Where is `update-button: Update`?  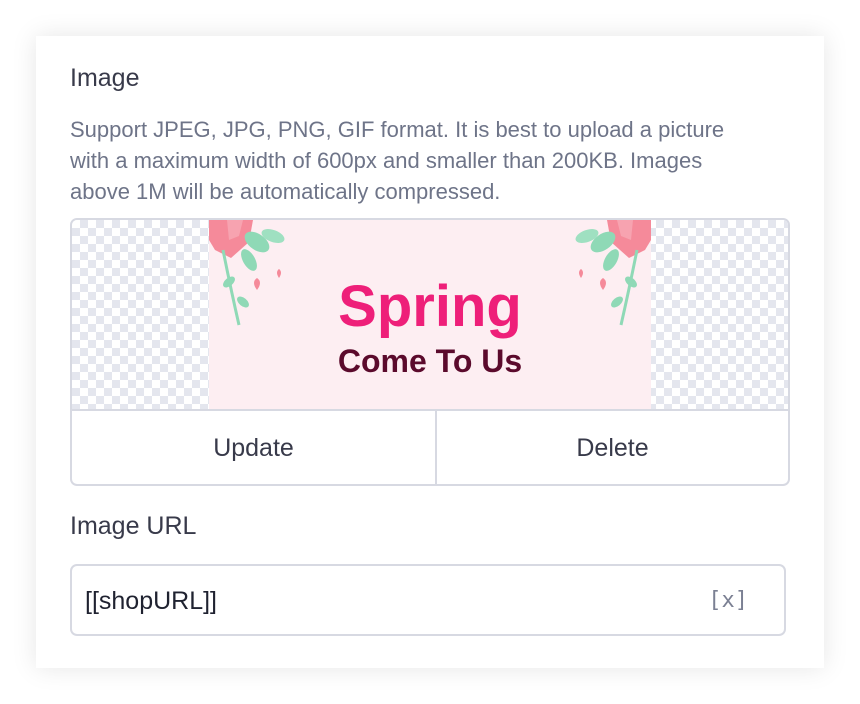
update-button: Update is located at coordinates (254, 447).